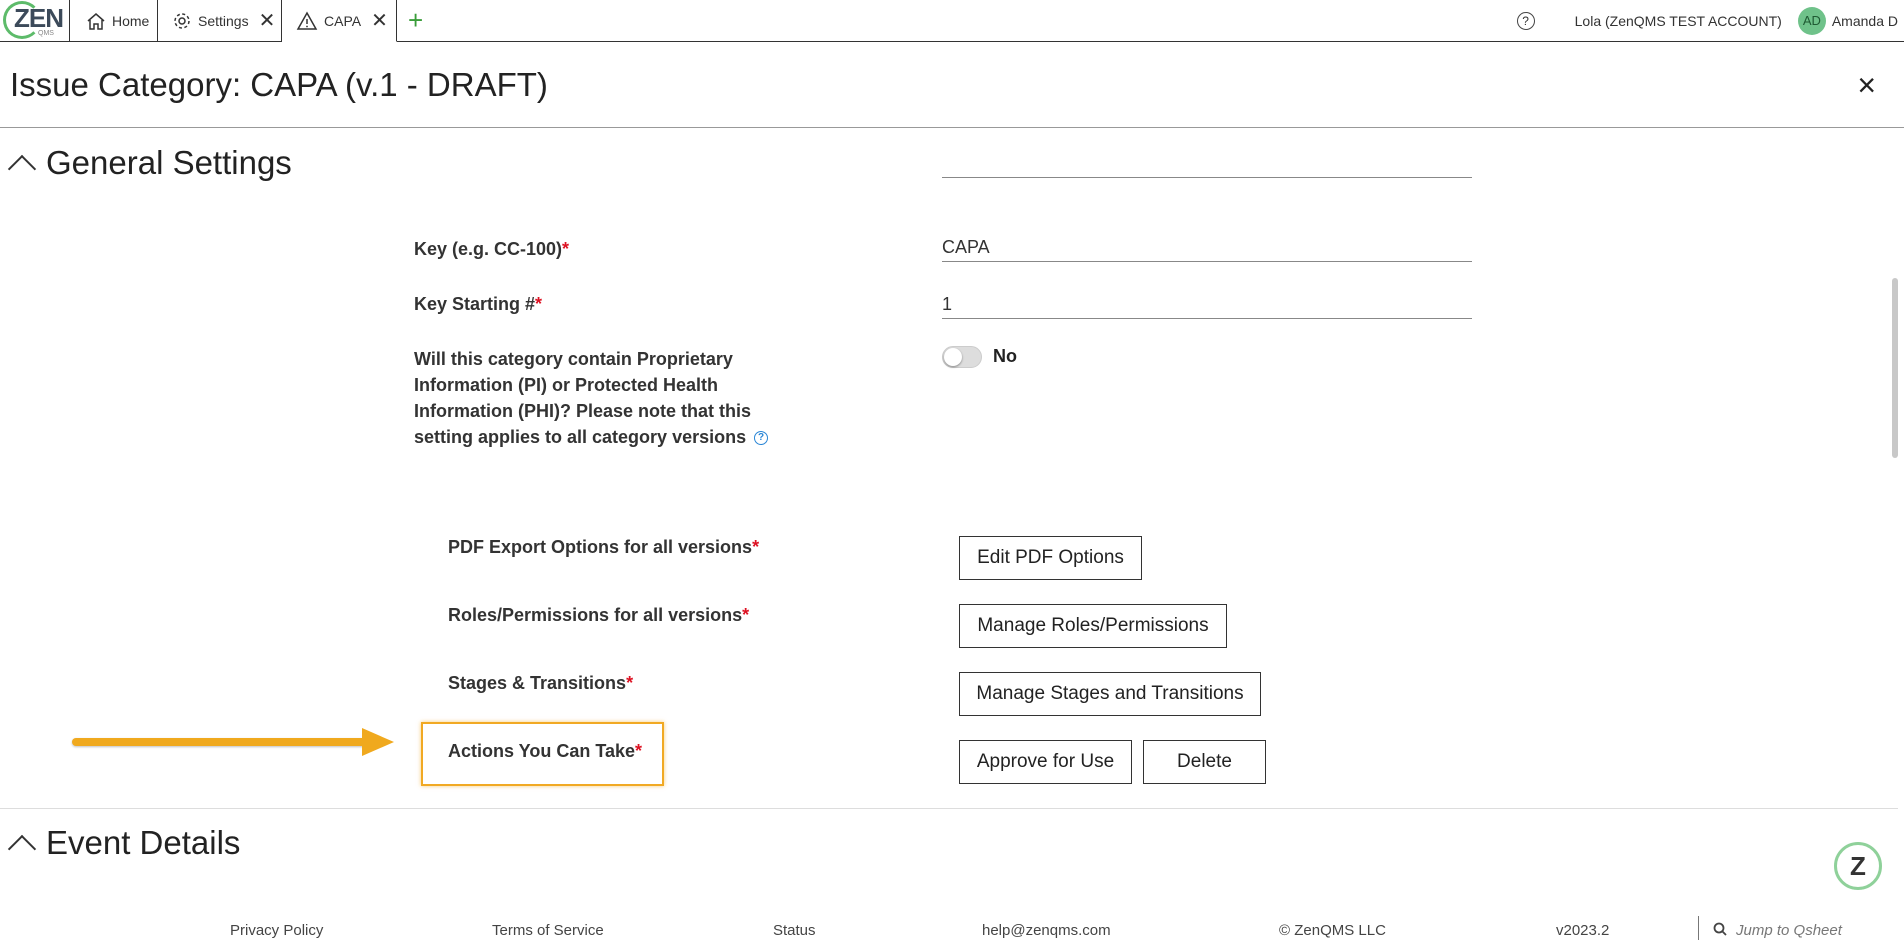  Describe the element at coordinates (1207, 168) in the screenshot. I see `description-textarea` at that location.